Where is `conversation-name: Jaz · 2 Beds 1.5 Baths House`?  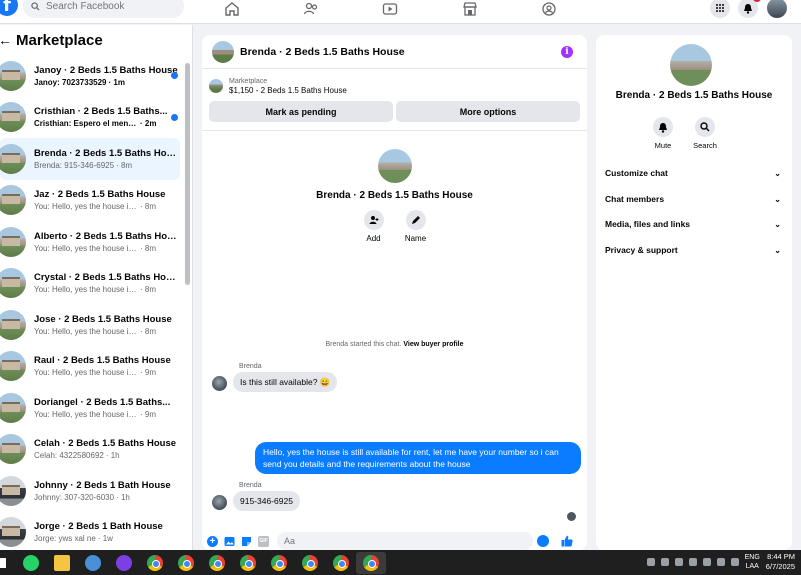
conversation-name: Jaz · 2 Beds 1.5 Baths House is located at coordinates (100, 195).